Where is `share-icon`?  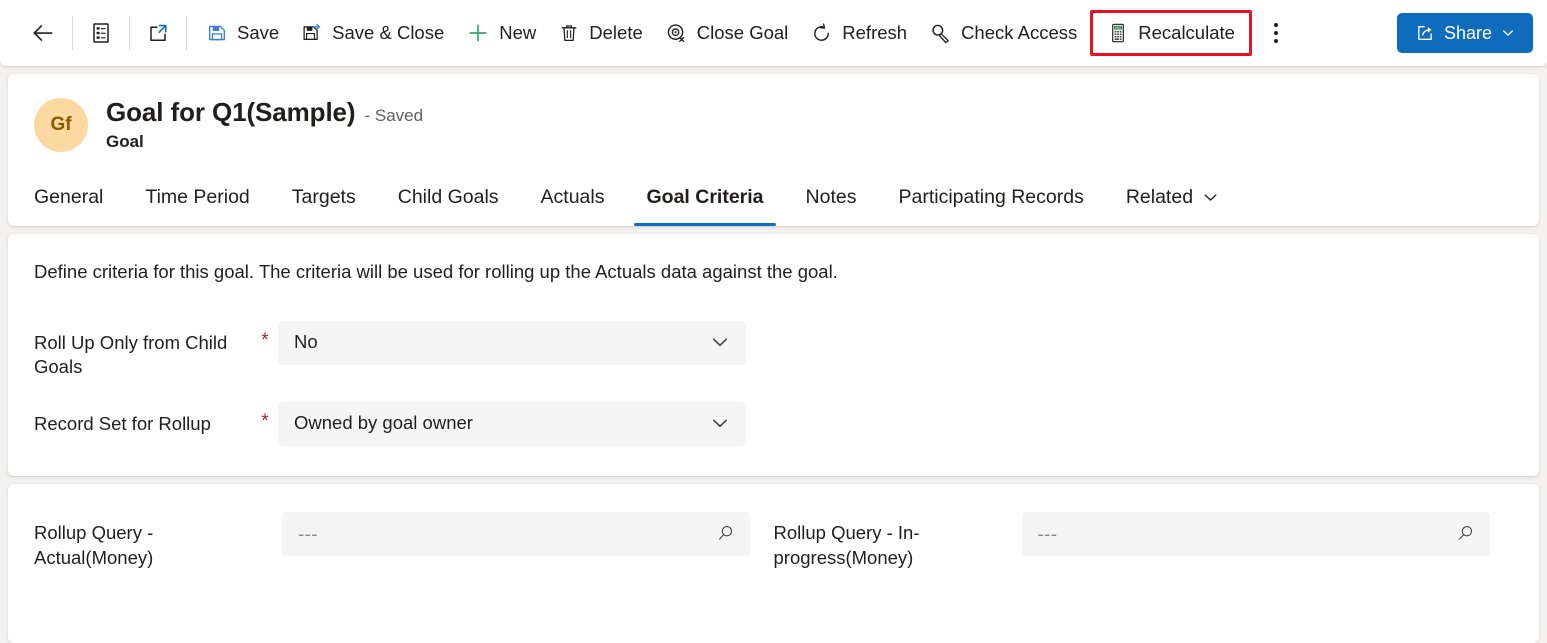
share-icon is located at coordinates (1425, 33).